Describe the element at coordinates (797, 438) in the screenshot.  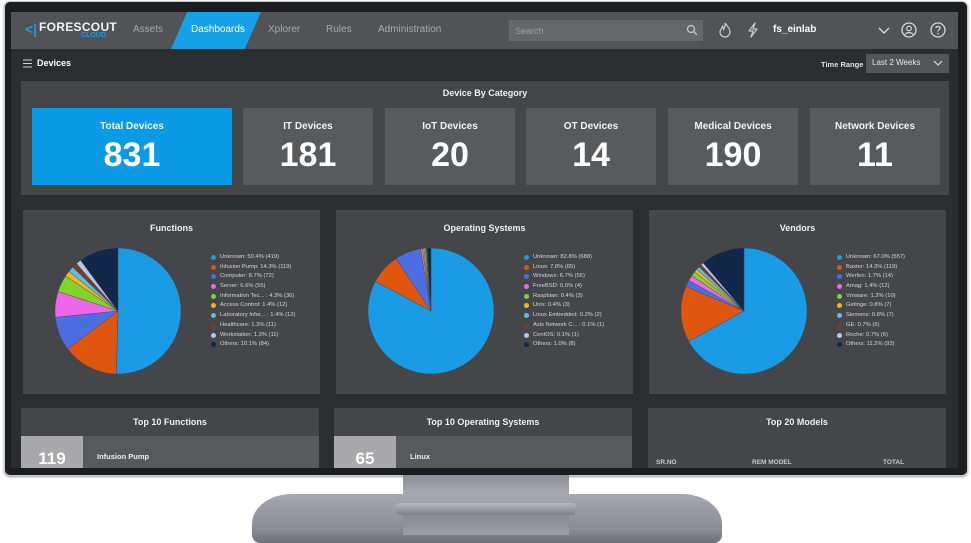
I see `top-20-models-panel: Top 20 Models SR.NO REM MODEL TOTAL` at that location.